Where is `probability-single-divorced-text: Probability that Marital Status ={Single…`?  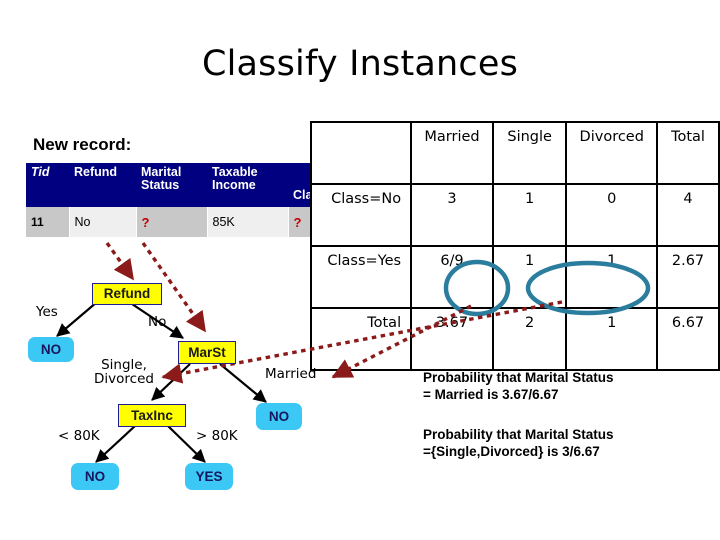 probability-single-divorced-text: Probability that Marital Status ={Single… is located at coordinates (568, 443).